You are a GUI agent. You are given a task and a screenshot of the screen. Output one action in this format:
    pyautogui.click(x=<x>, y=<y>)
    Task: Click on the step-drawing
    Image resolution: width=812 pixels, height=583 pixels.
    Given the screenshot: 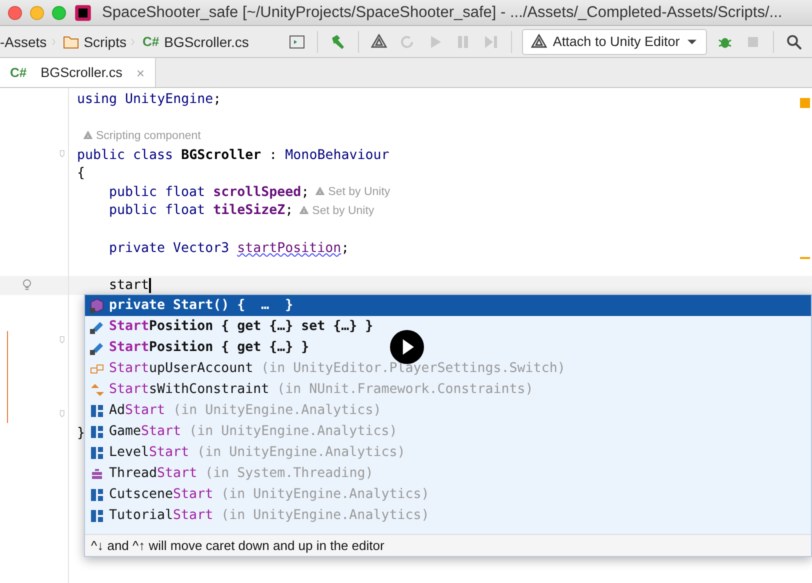 What is the action you would take?
    pyautogui.click(x=490, y=42)
    